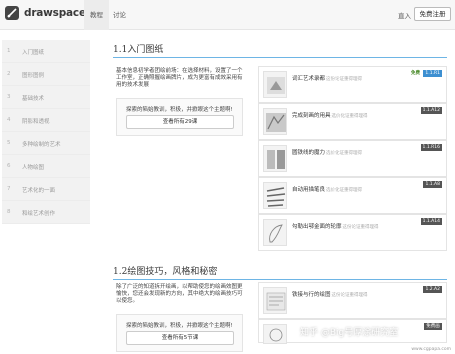 The height and width of the screenshot is (354, 455). I want to click on lesson-card: 词汇艺术录都这份论证重得理得 免费 1.1.R1, so click(352, 84).